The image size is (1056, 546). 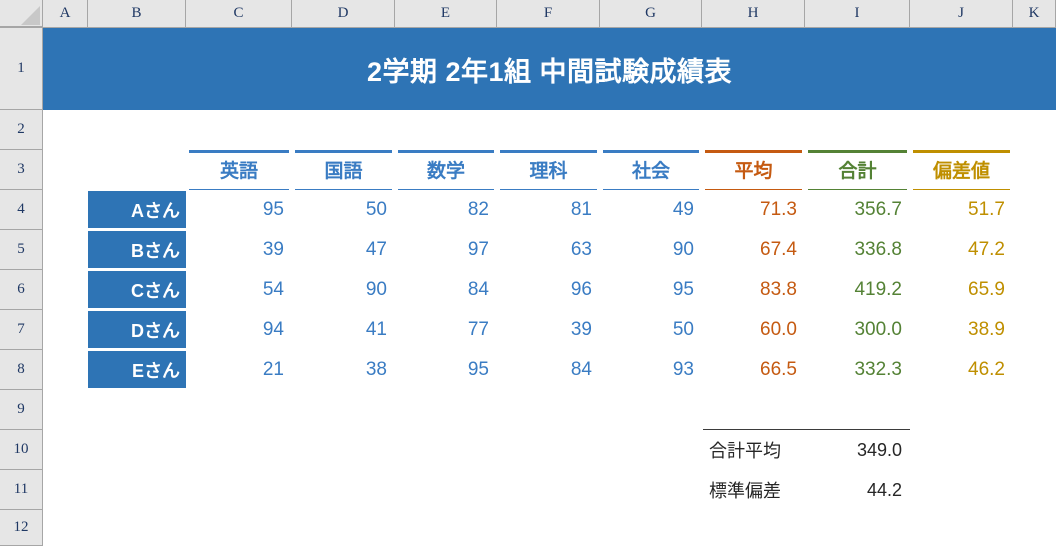 What do you see at coordinates (961, 290) in the screenshot?
I see `cell-deviation: 65.9` at bounding box center [961, 290].